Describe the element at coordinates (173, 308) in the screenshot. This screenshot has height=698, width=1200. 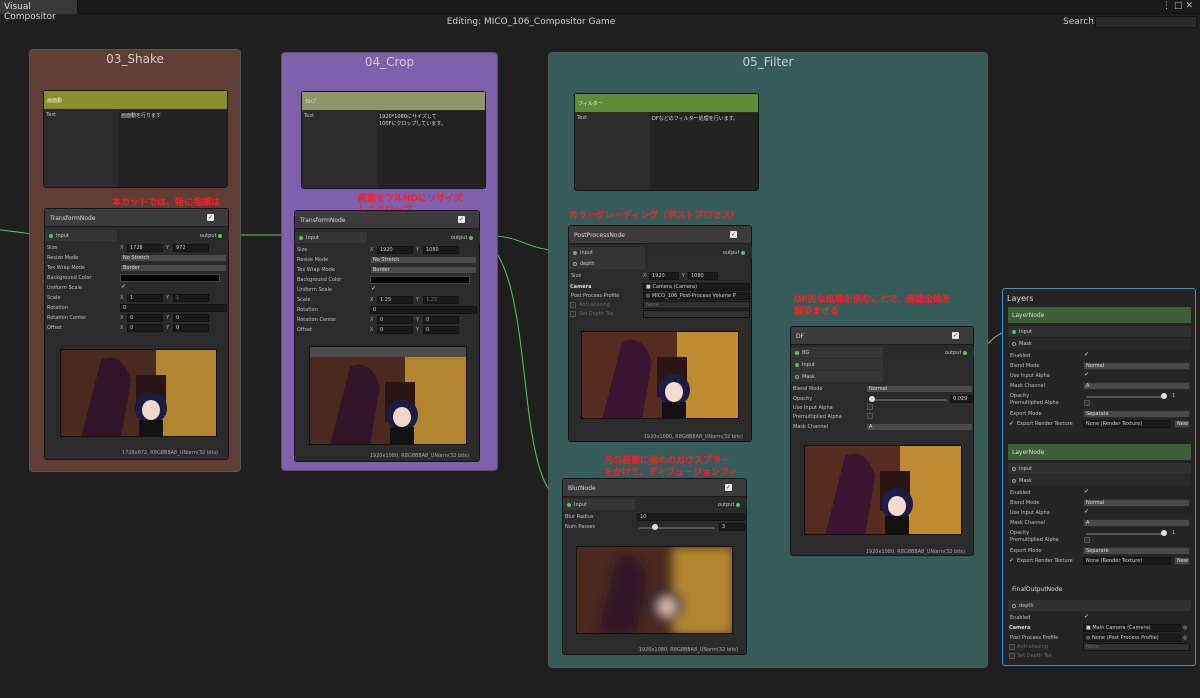
I see `rotation-field: 0` at that location.